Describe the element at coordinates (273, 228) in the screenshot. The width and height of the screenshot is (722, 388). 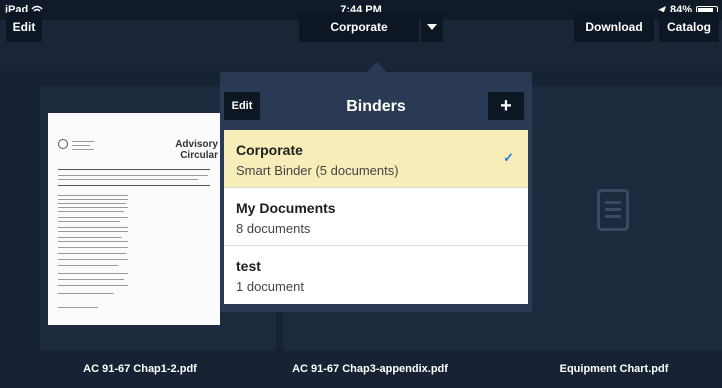
I see `binder-subtitle: 8 documents` at that location.